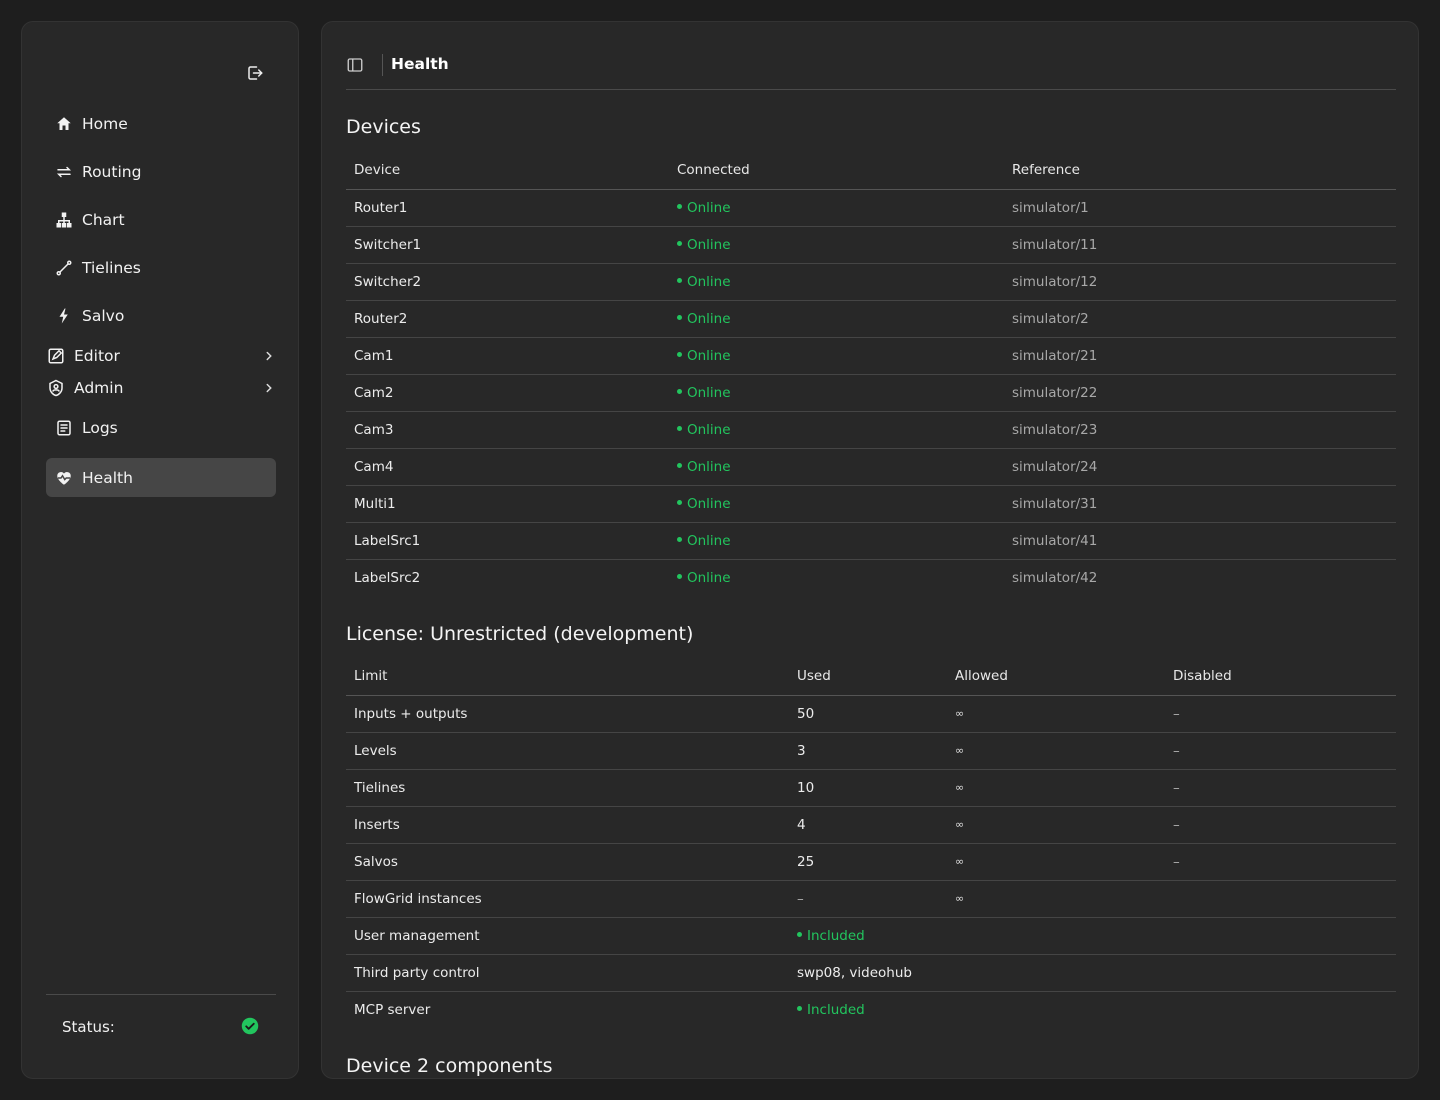  Describe the element at coordinates (88, 1027) in the screenshot. I see `status-label: Status:` at that location.